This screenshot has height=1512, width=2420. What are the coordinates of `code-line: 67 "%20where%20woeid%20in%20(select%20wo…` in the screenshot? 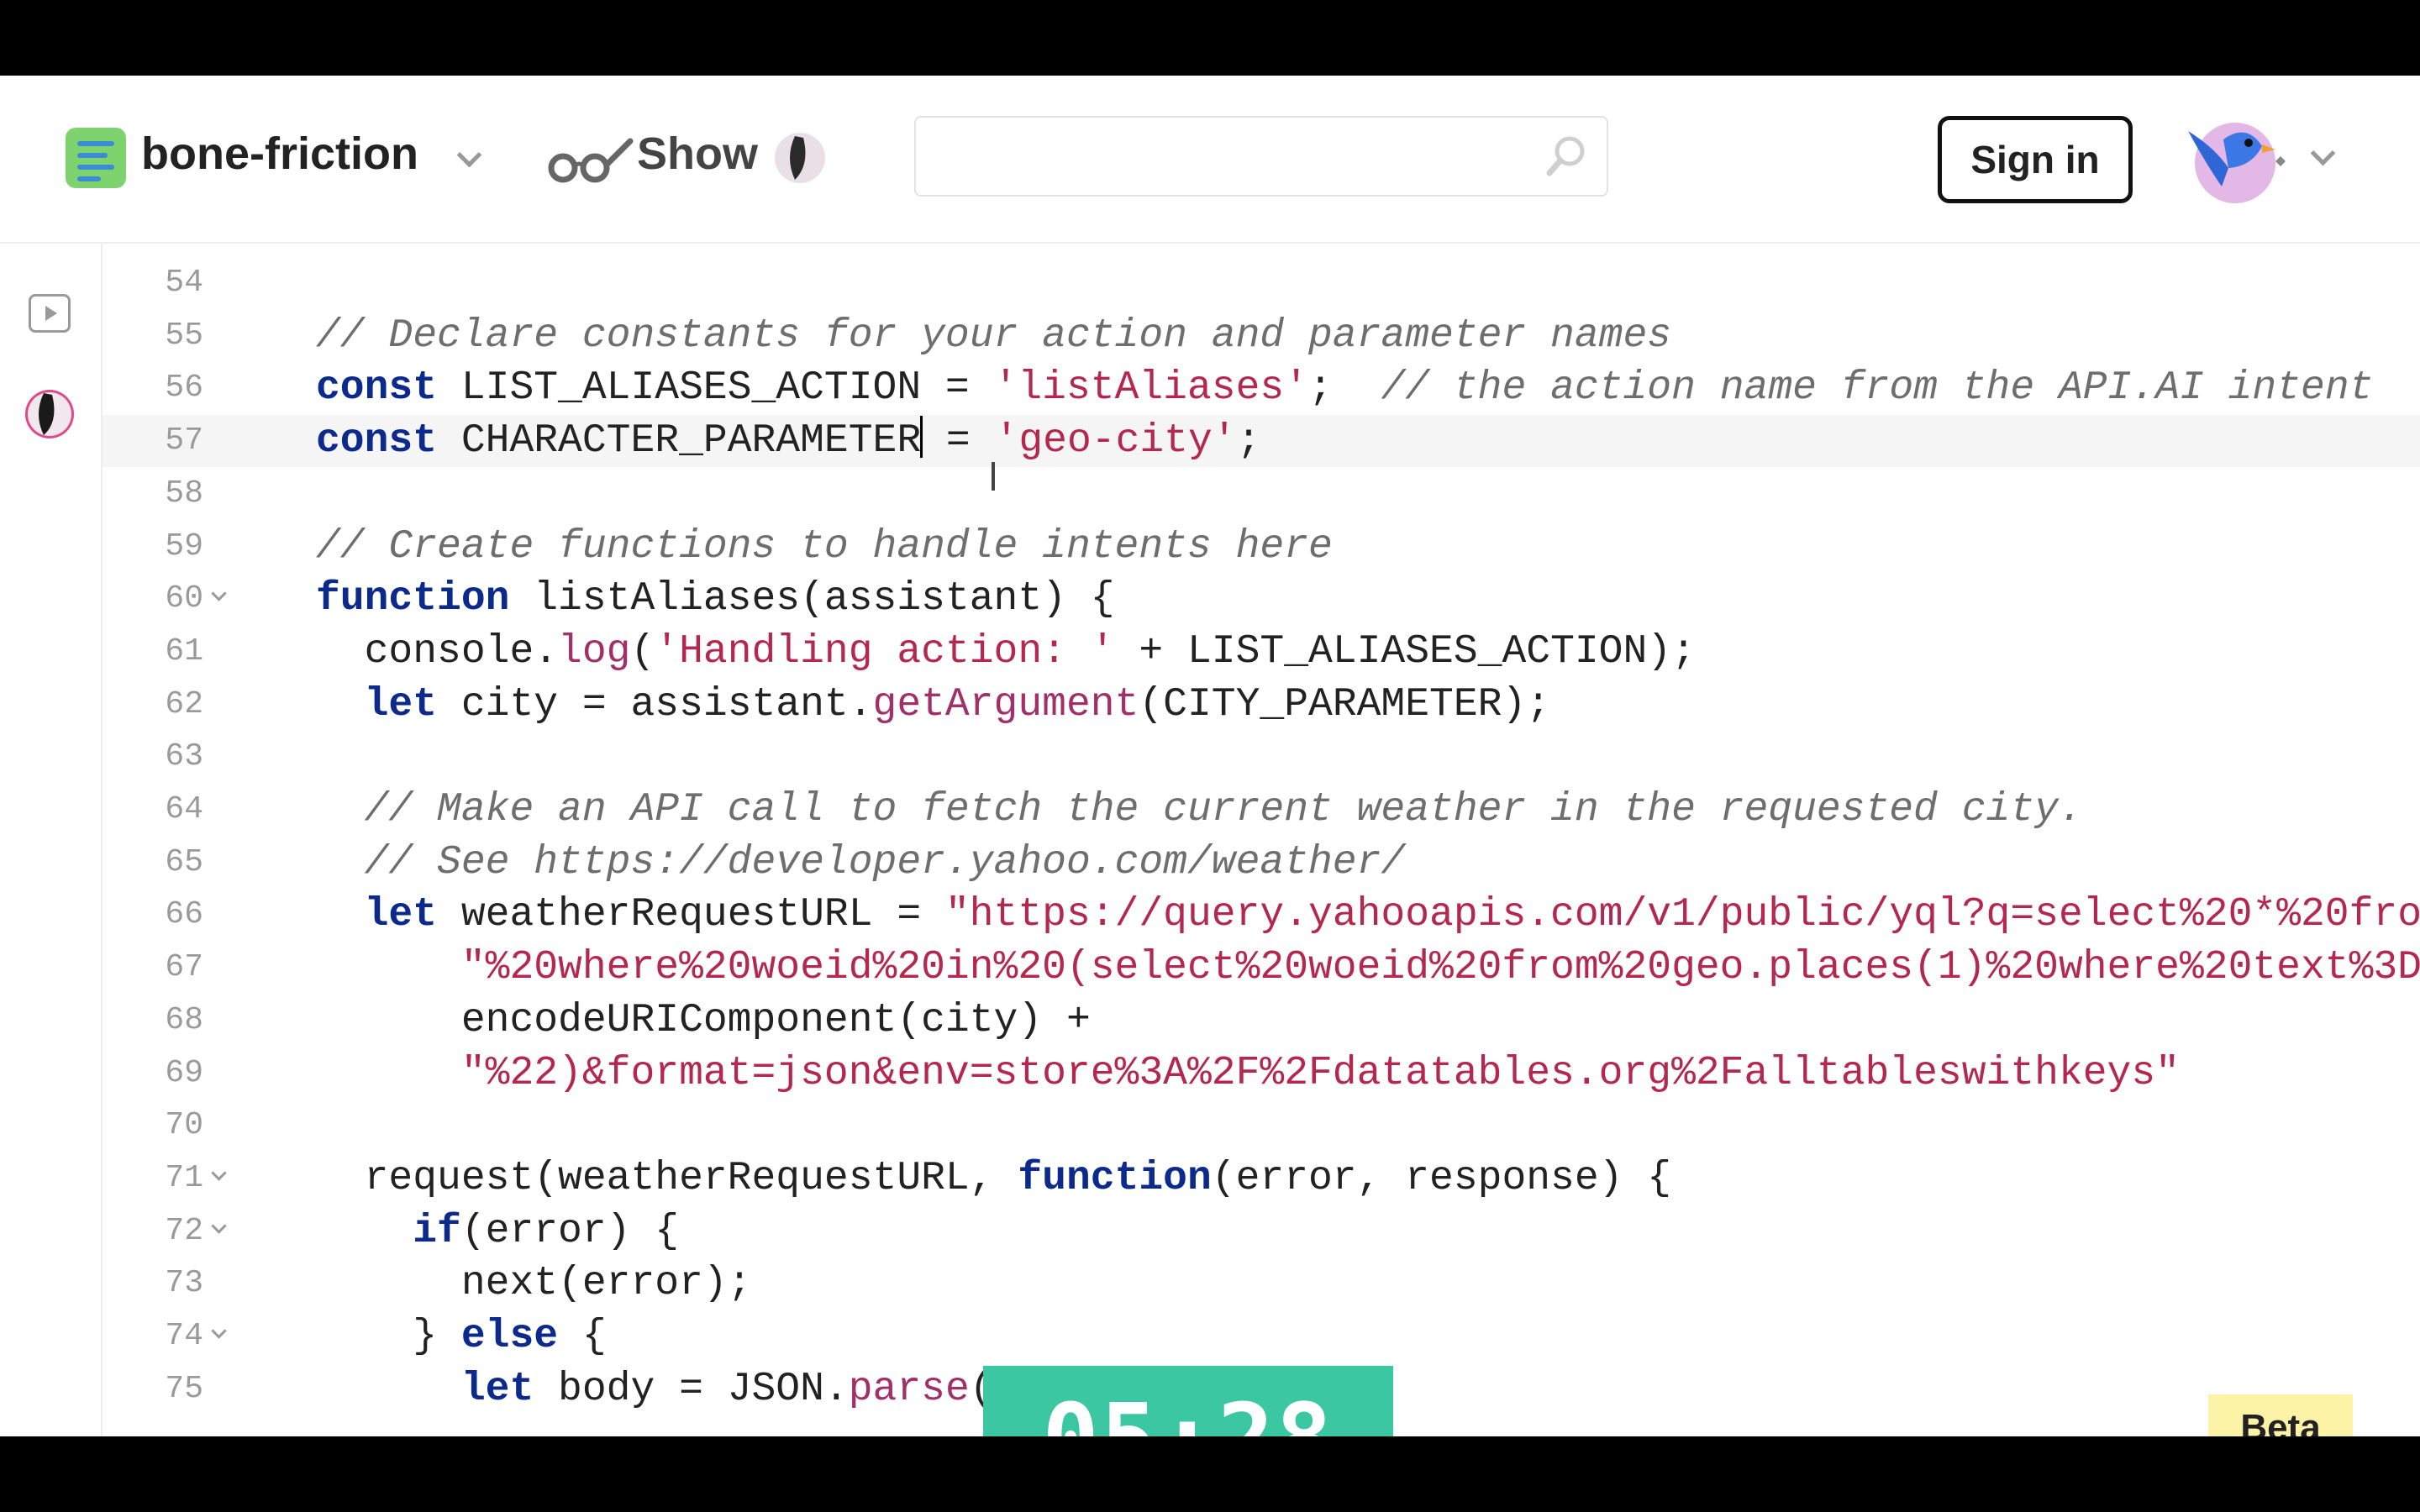 It's located at (1261, 968).